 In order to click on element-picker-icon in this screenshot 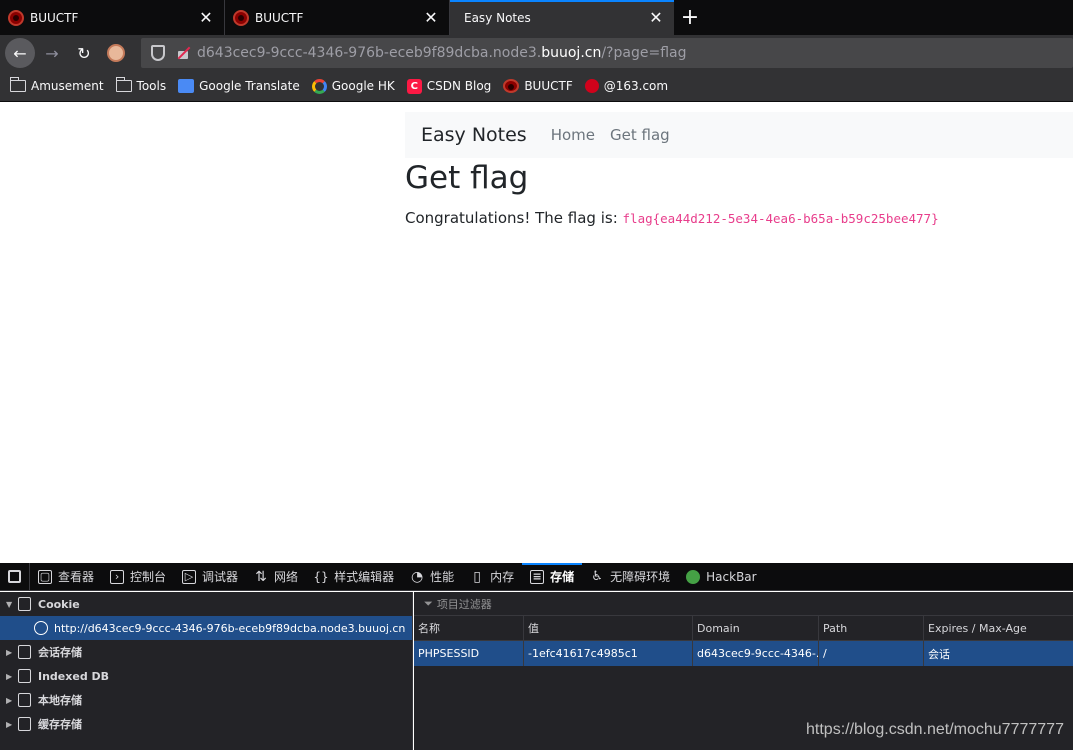, I will do `click(15, 576)`.